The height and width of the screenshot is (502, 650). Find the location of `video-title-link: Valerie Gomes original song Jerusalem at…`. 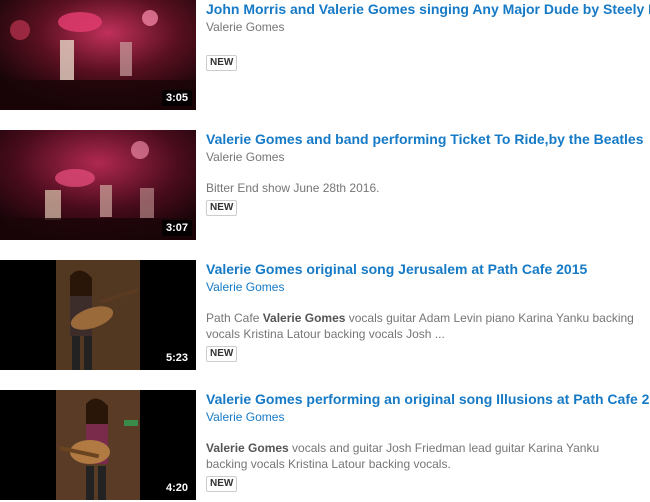

video-title-link: Valerie Gomes original song Jerusalem at… is located at coordinates (428, 269).